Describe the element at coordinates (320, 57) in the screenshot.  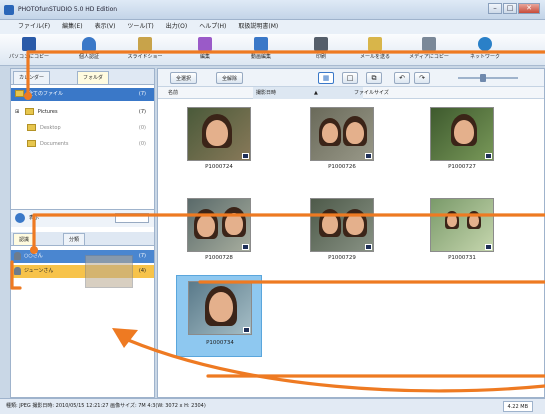
I see `toolbar-label: 印刷` at that location.